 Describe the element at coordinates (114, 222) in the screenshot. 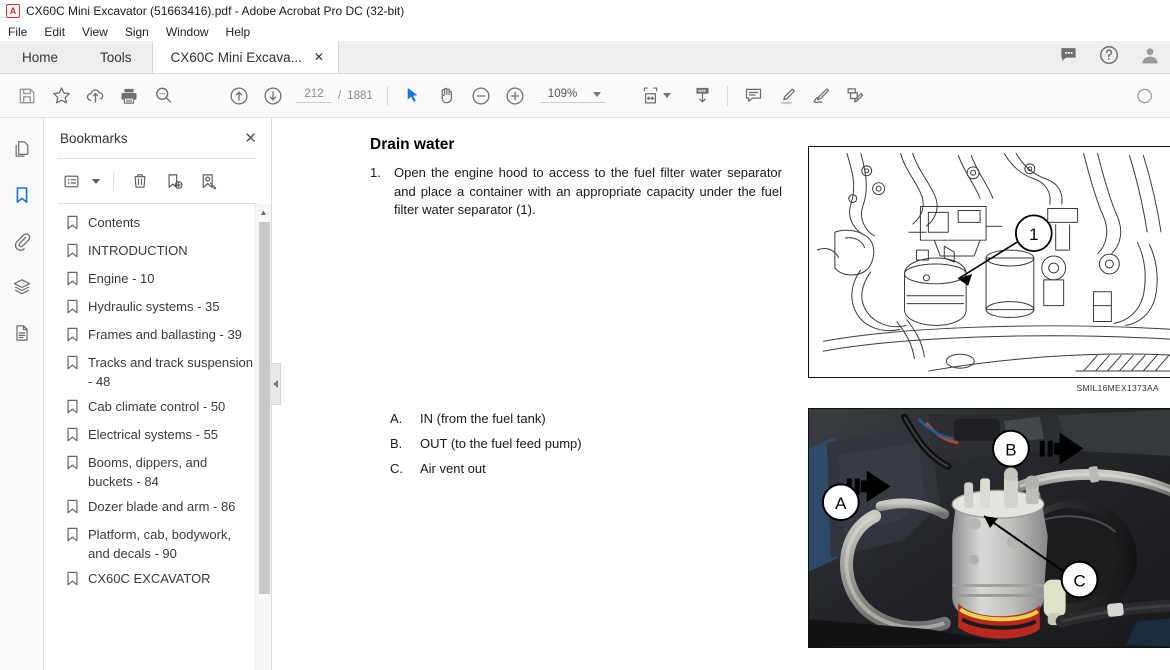

I see `bookmark-label: Contents` at that location.